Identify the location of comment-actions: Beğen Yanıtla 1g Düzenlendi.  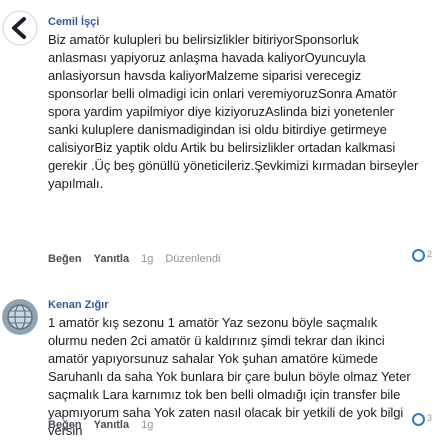
(134, 259).